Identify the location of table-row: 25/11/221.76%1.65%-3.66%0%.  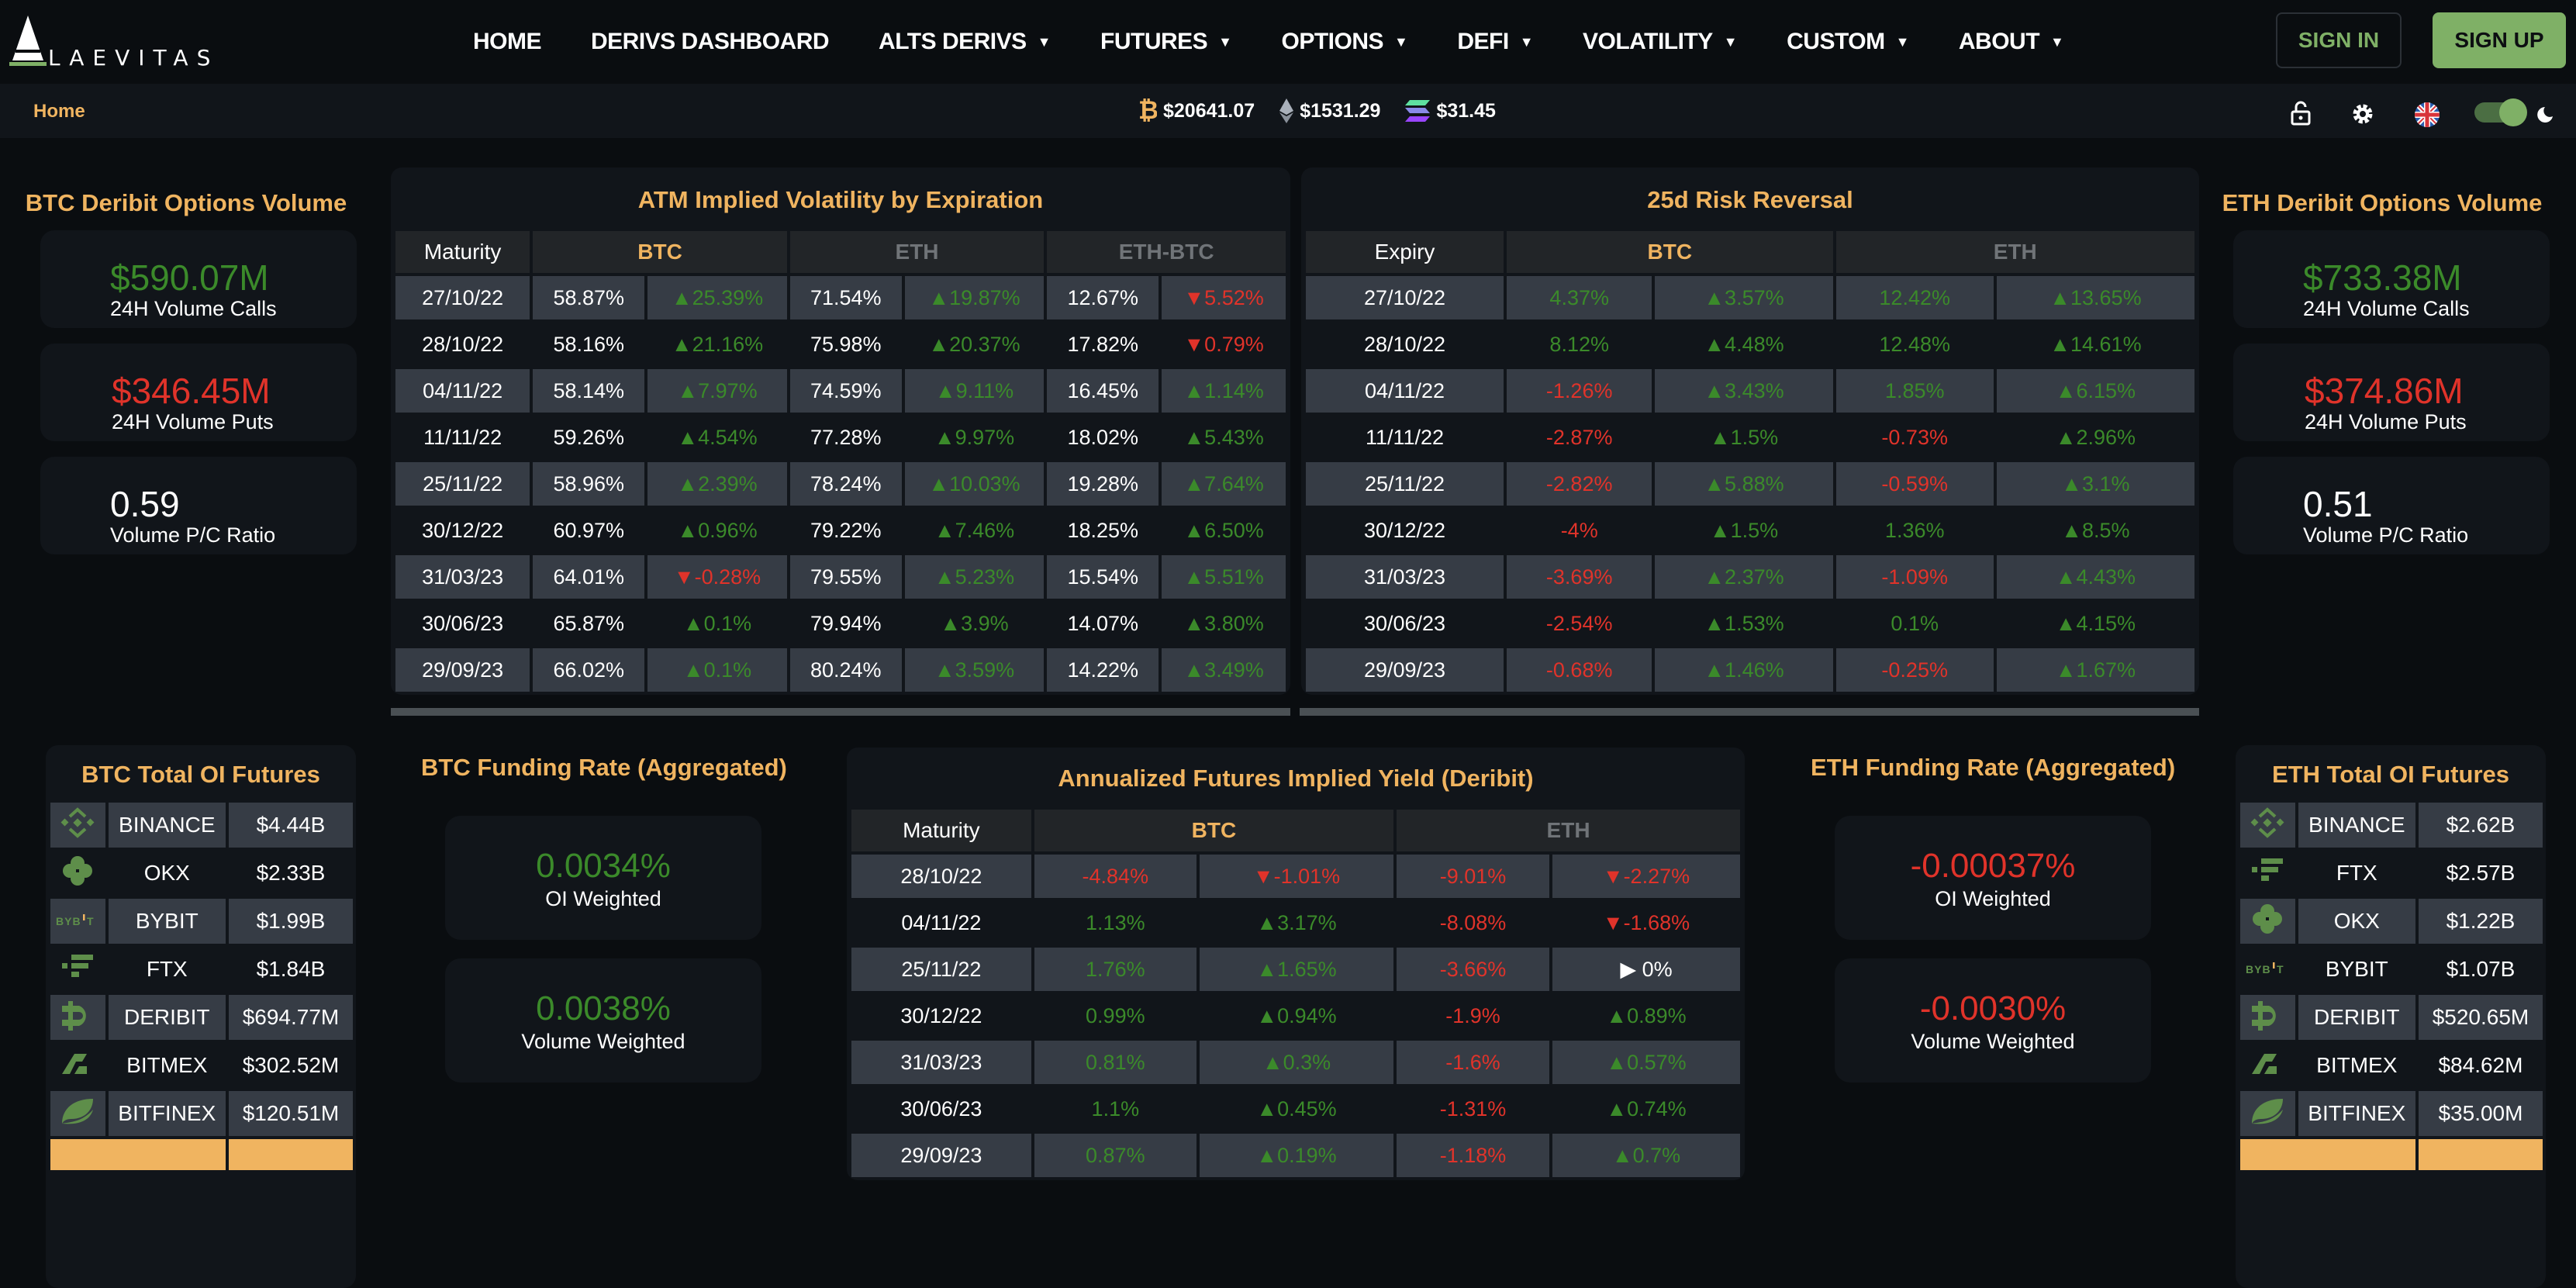
(1295, 969).